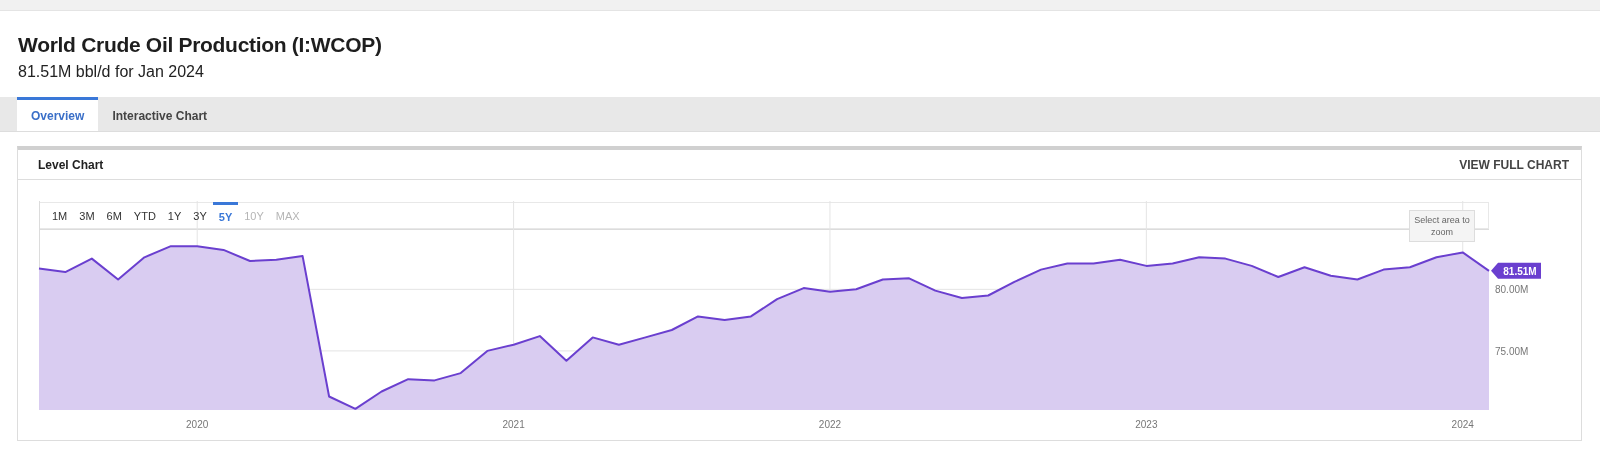 This screenshot has width=1600, height=456. What do you see at coordinates (1516, 270) in the screenshot?
I see `value-tag: 81.51M` at bounding box center [1516, 270].